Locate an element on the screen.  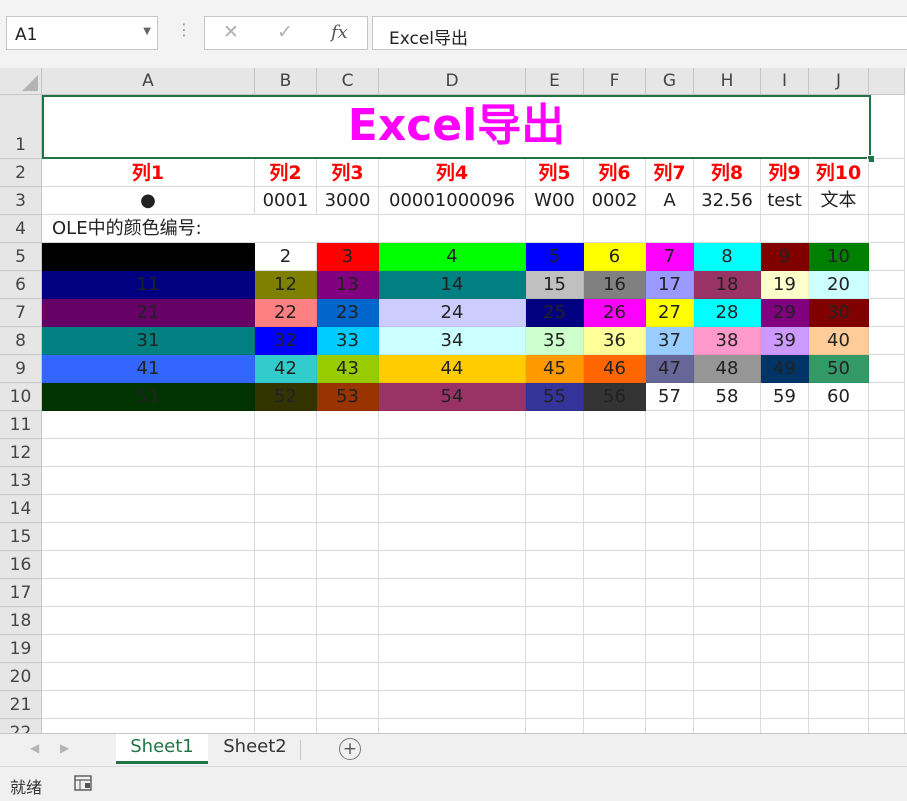
column-header: B is located at coordinates (286, 81).